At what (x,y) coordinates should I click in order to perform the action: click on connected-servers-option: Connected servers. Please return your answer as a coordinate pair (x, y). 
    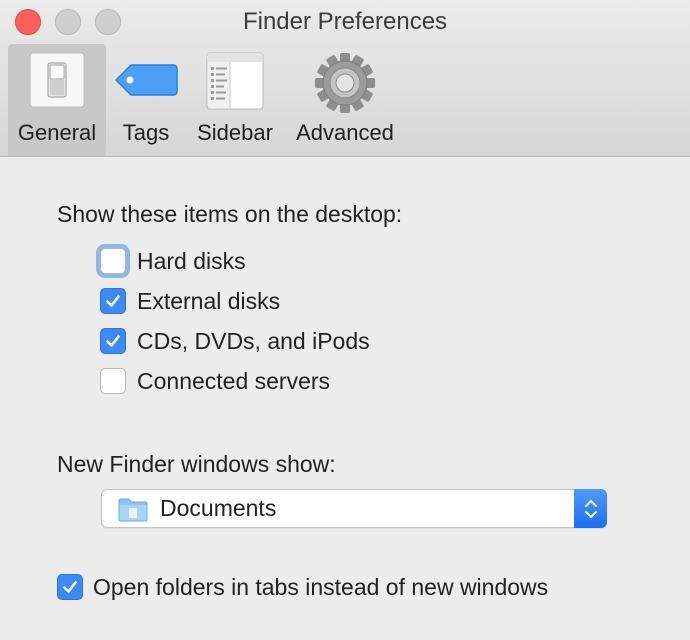
    Looking at the image, I should click on (215, 381).